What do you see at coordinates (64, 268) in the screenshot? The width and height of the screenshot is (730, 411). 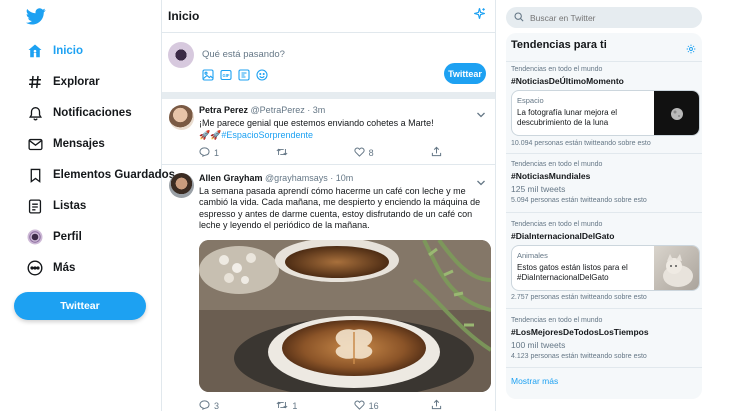 I see `nav-label: Más` at bounding box center [64, 268].